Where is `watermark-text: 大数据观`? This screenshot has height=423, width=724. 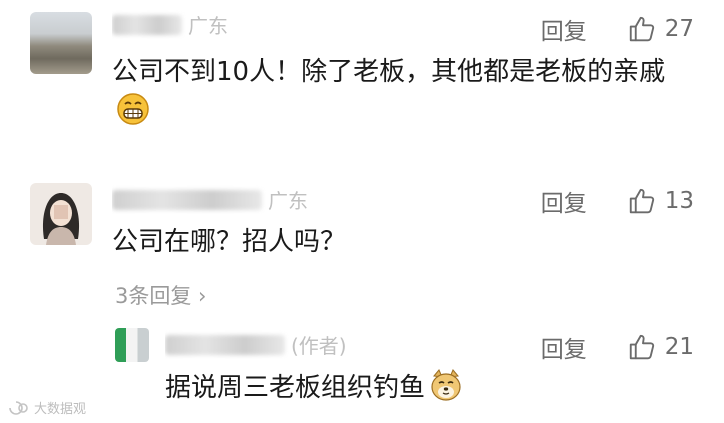
watermark-text: 大数据观 is located at coordinates (60, 409).